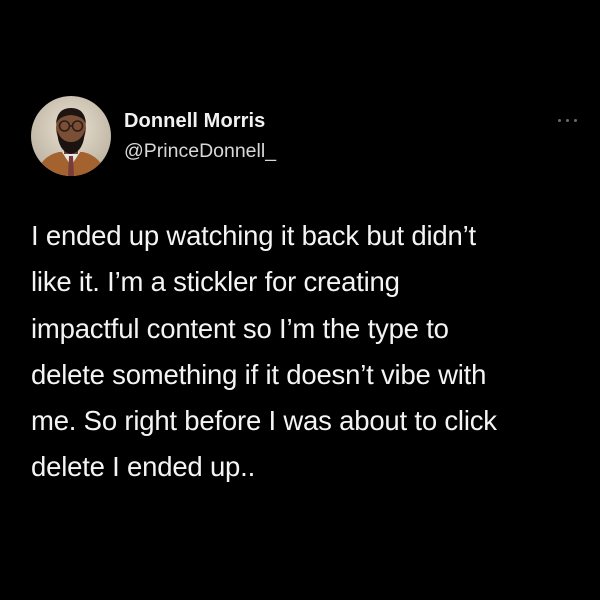 The width and height of the screenshot is (600, 600). What do you see at coordinates (143, 467) in the screenshot?
I see `tweet-text-line: delete I ended up..` at bounding box center [143, 467].